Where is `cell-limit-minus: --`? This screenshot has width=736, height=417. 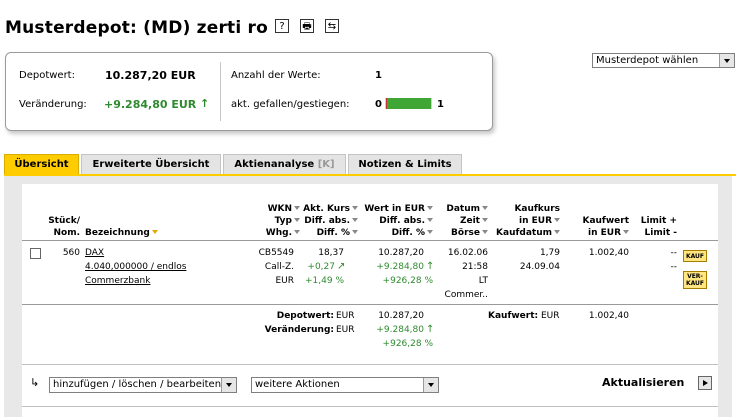 cell-limit-minus: -- is located at coordinates (674, 267).